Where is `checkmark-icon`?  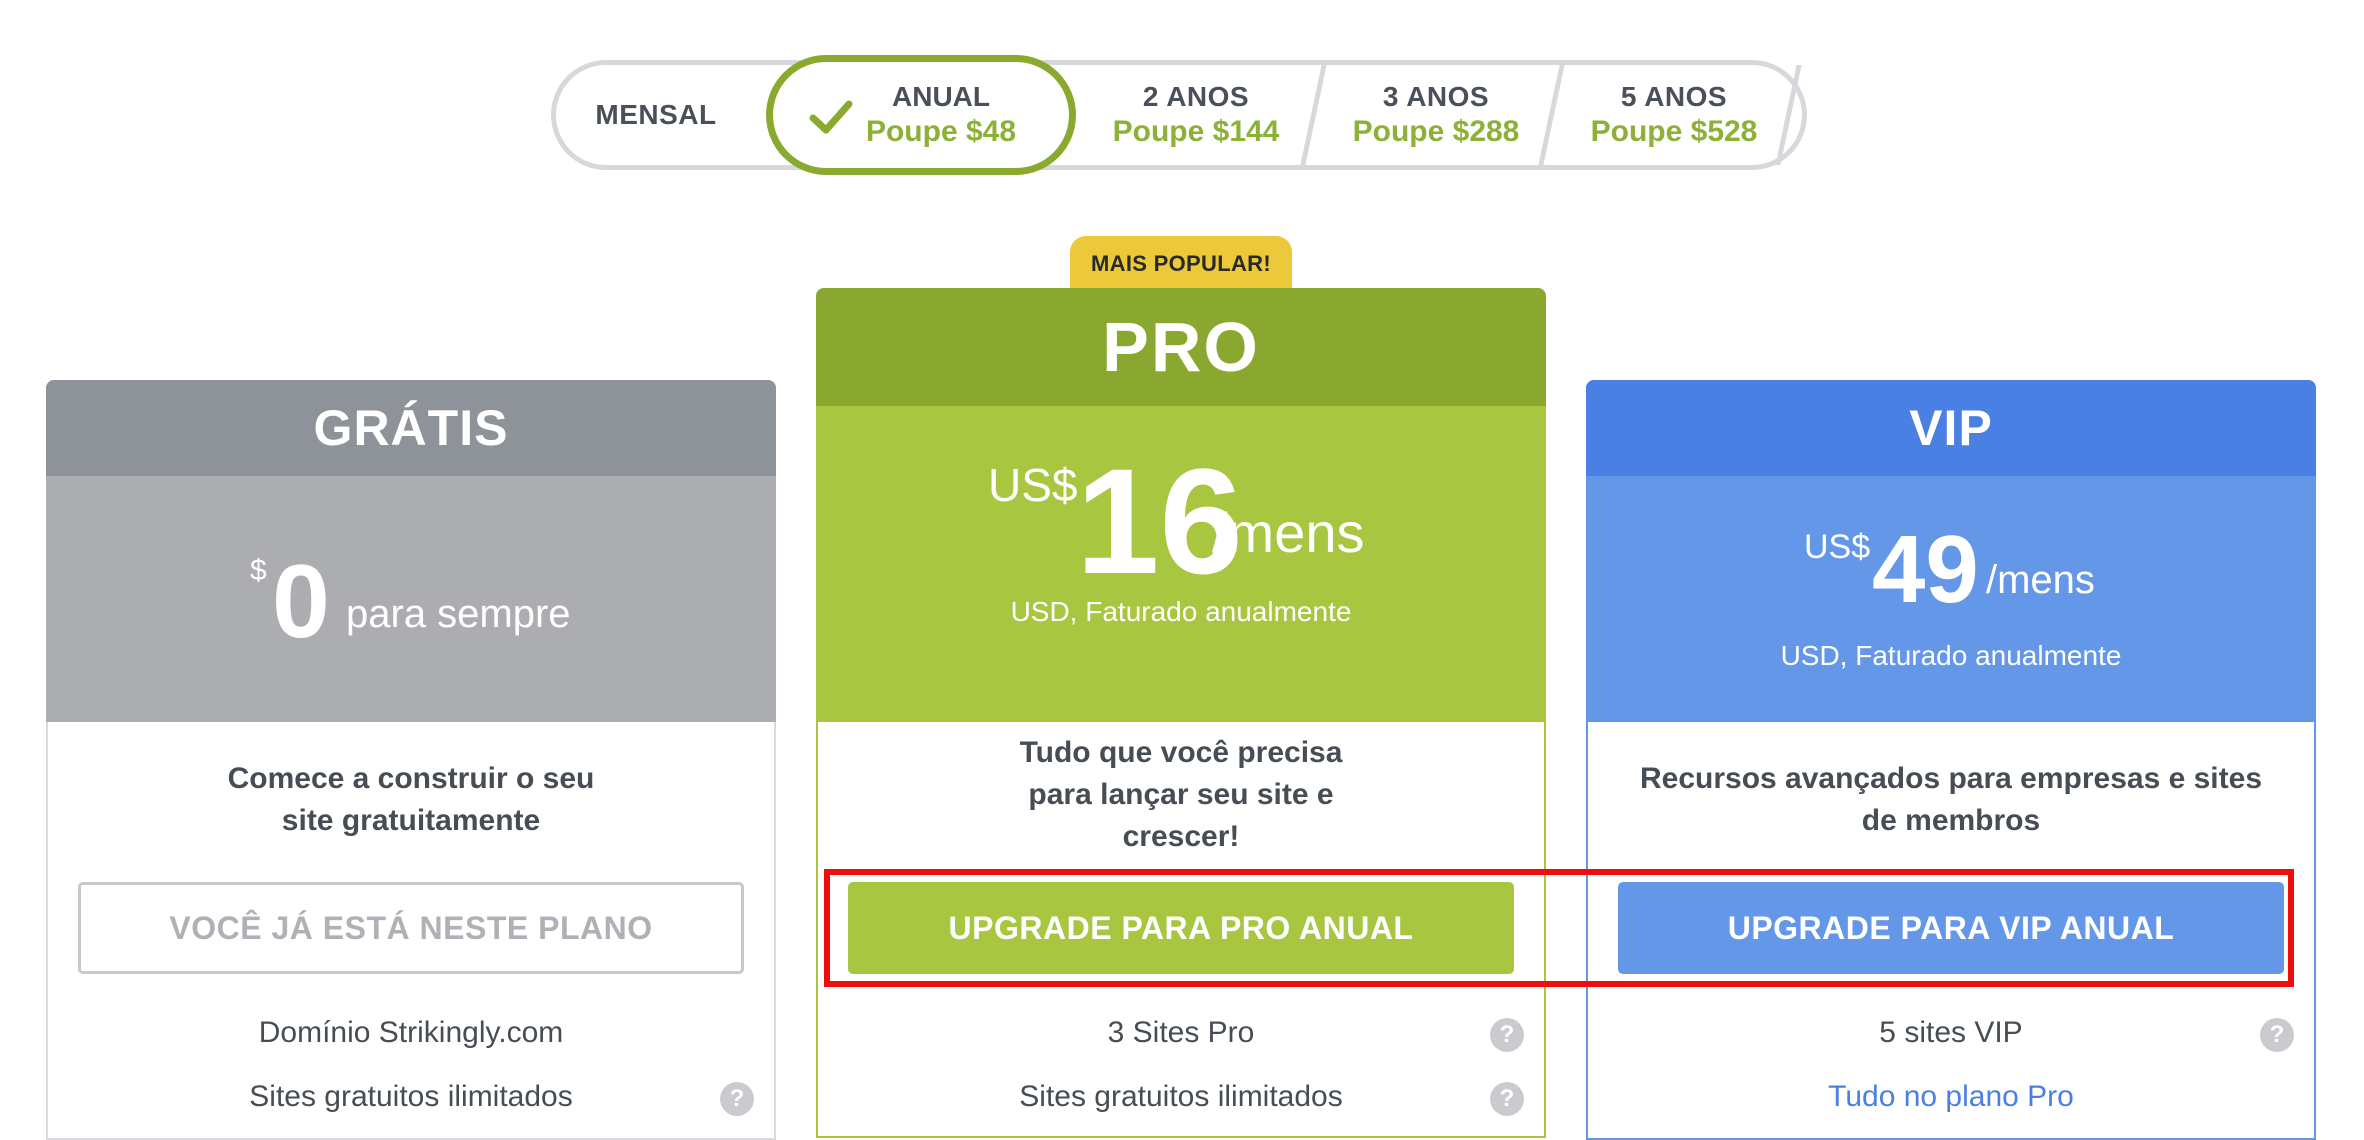 checkmark-icon is located at coordinates (831, 117).